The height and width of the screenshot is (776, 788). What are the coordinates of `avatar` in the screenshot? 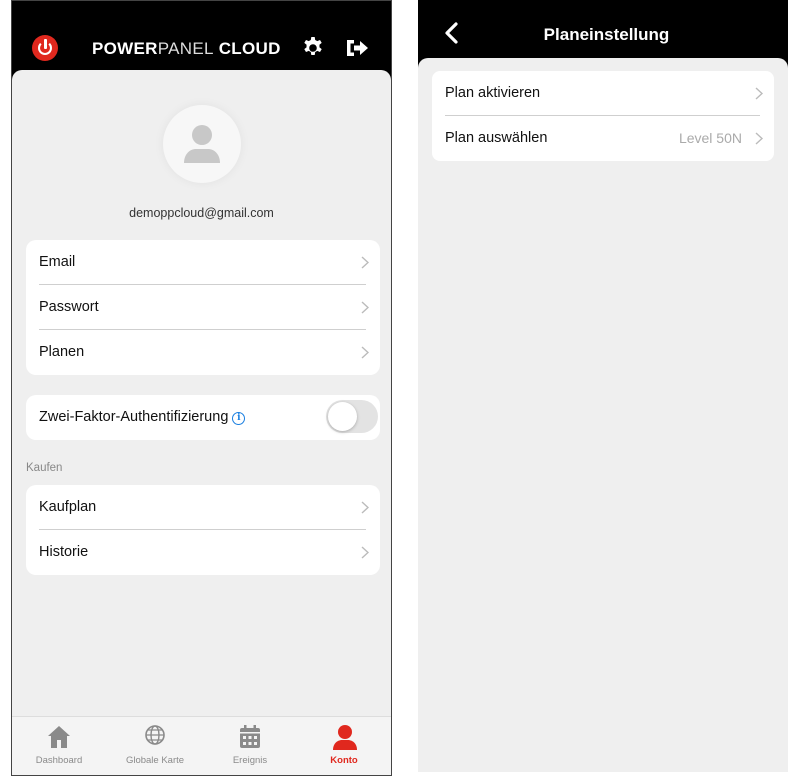 It's located at (202, 144).